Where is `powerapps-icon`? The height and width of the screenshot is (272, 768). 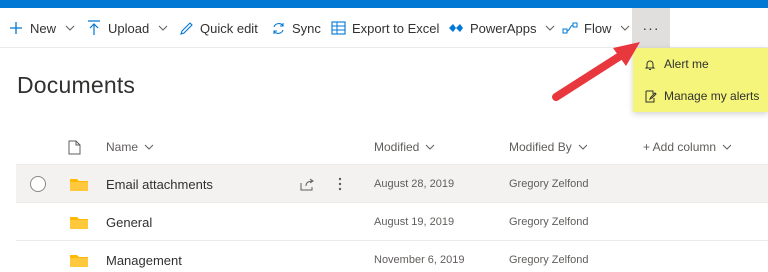
powerapps-icon is located at coordinates (456, 28).